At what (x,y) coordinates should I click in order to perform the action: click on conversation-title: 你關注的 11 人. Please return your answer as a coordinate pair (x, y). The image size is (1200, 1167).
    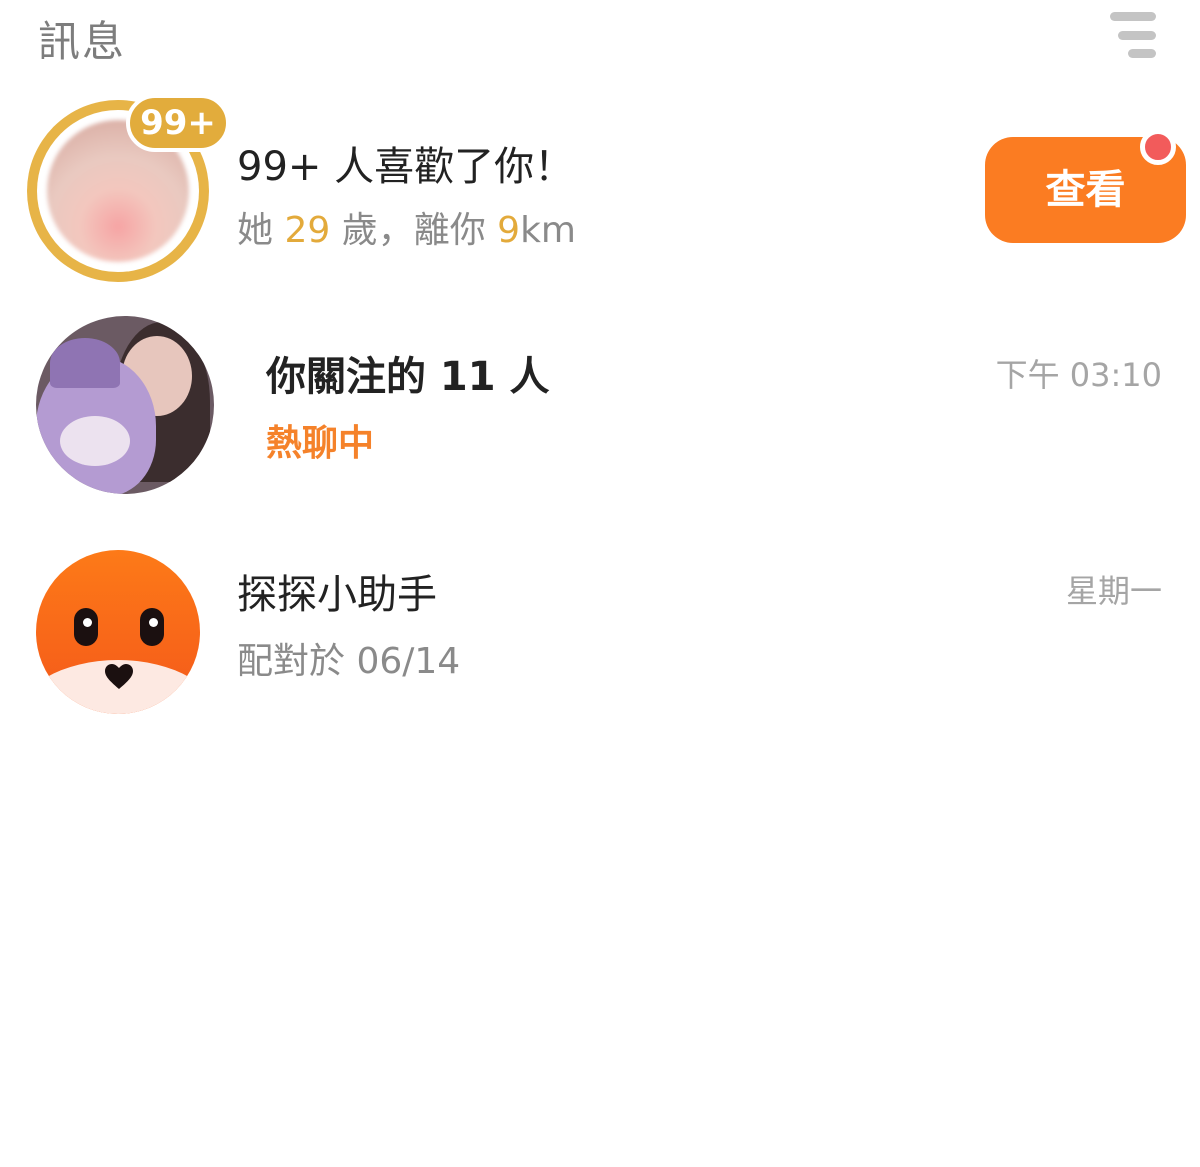
    Looking at the image, I should click on (408, 377).